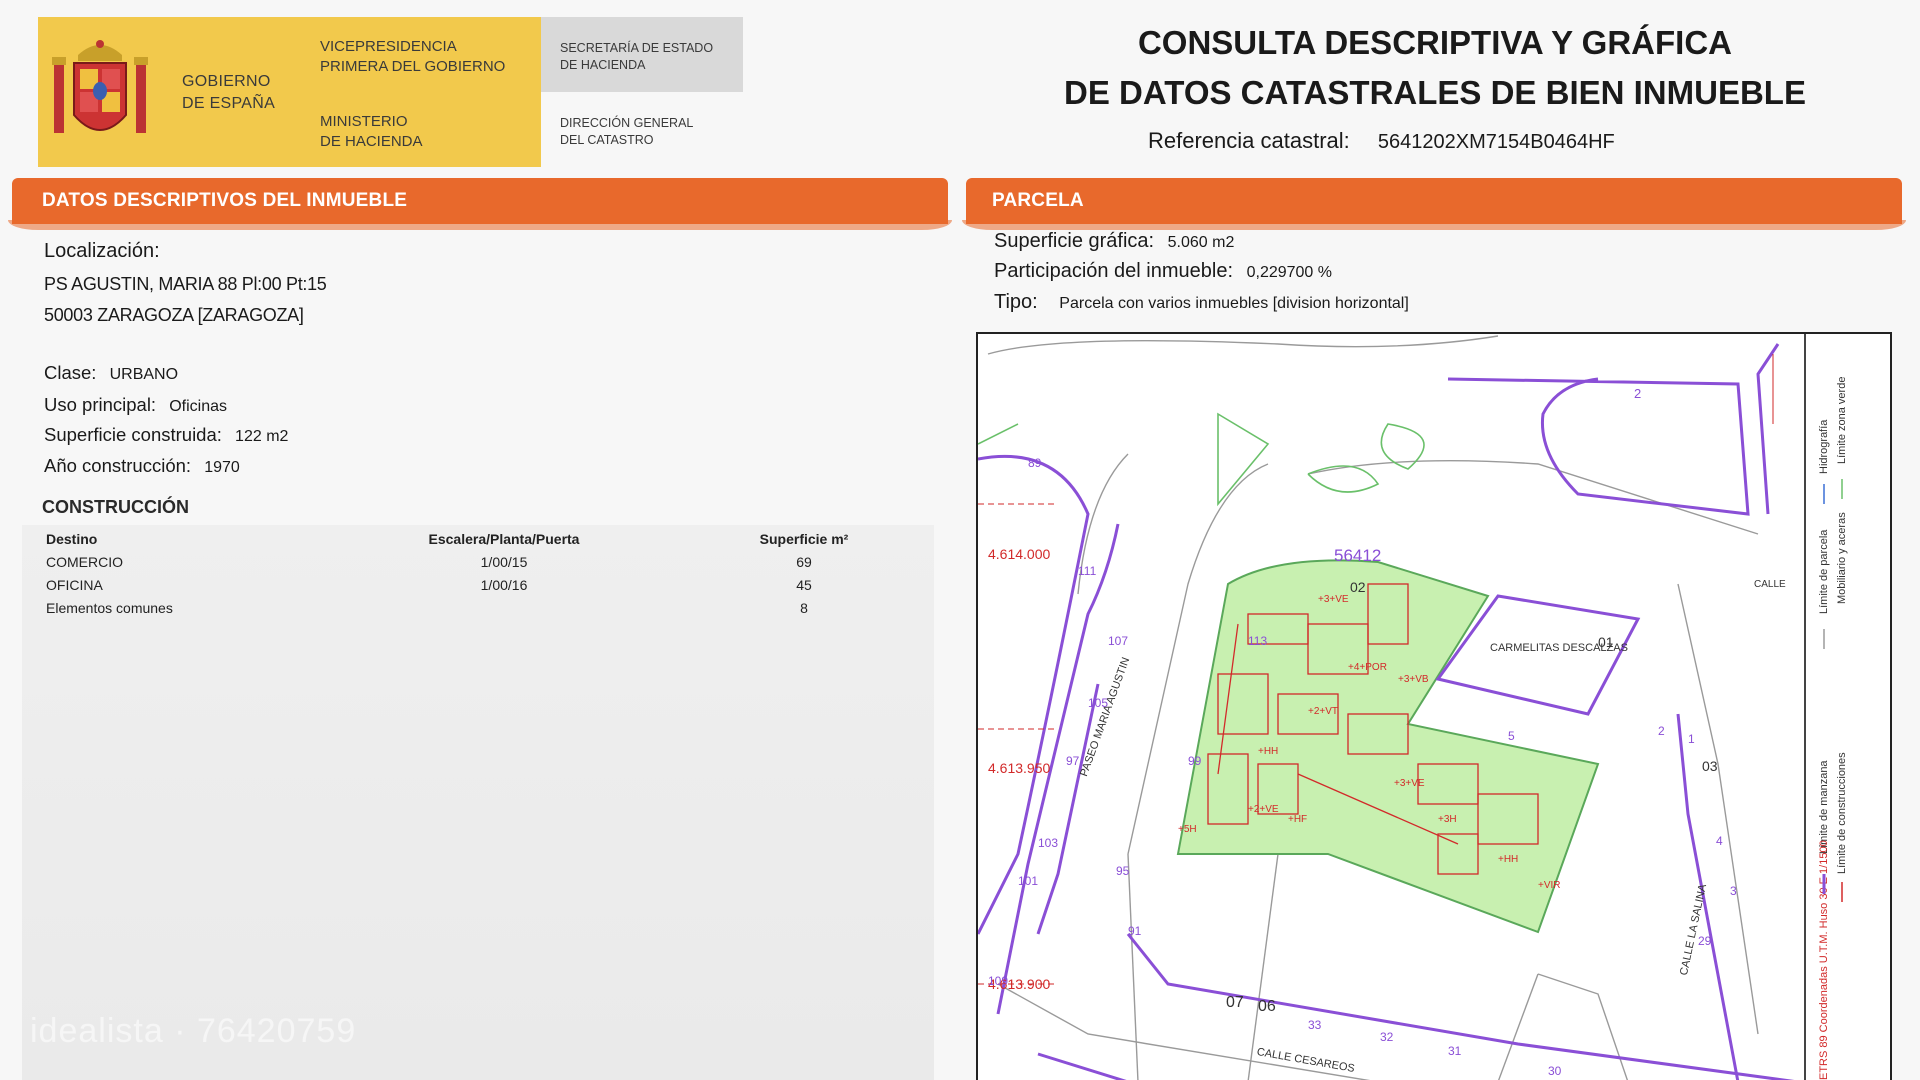  What do you see at coordinates (1114, 271) in the screenshot?
I see `participacion-label: Participación del inmueble:` at bounding box center [1114, 271].